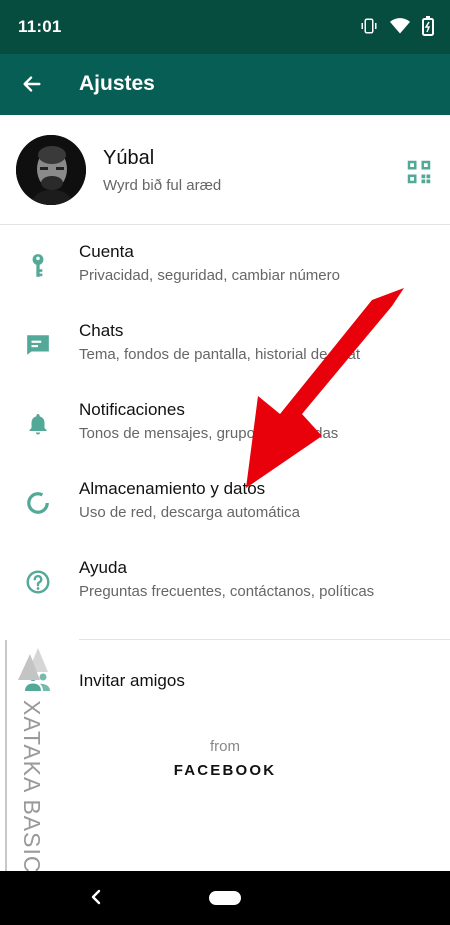  Describe the element at coordinates (103, 567) in the screenshot. I see `menu-title: Ayuda` at that location.